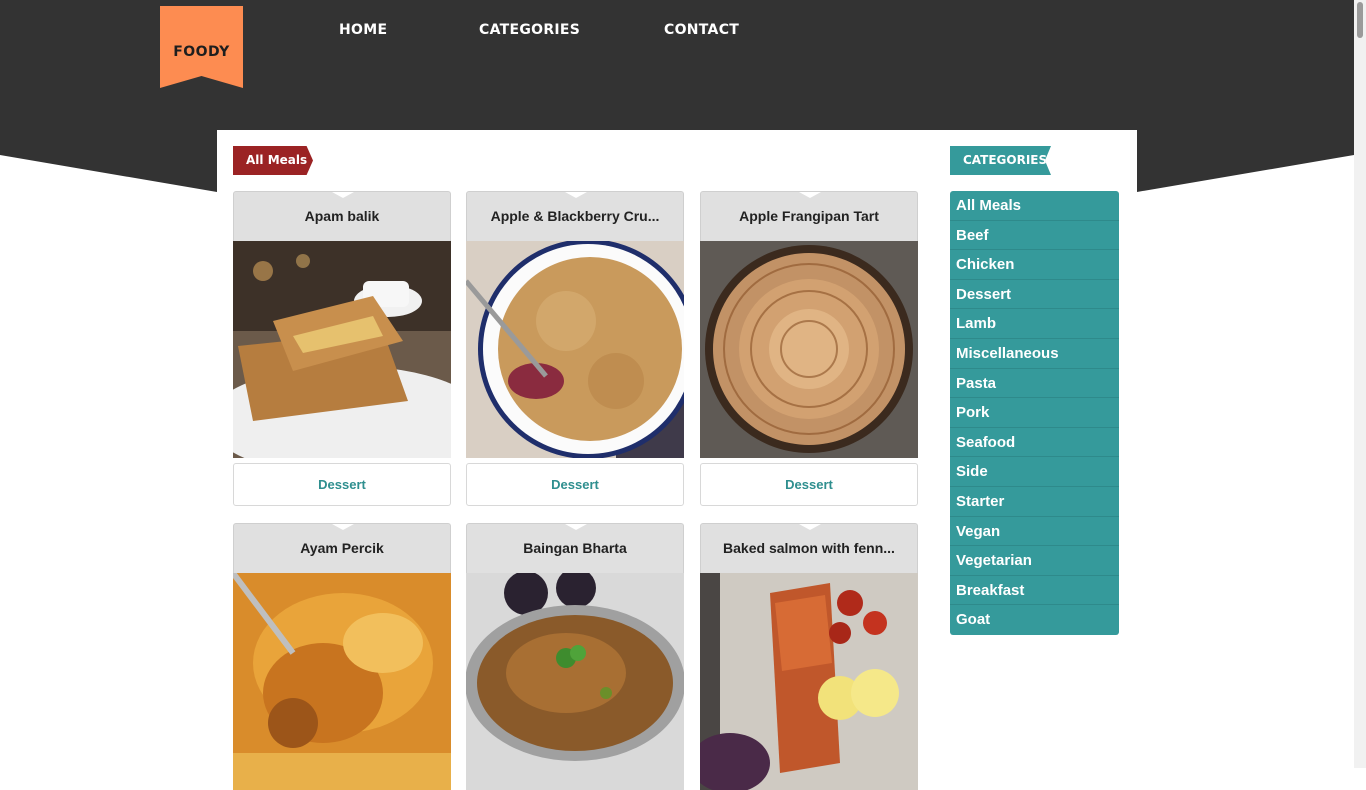  What do you see at coordinates (1360, 384) in the screenshot?
I see `scrollbar` at bounding box center [1360, 384].